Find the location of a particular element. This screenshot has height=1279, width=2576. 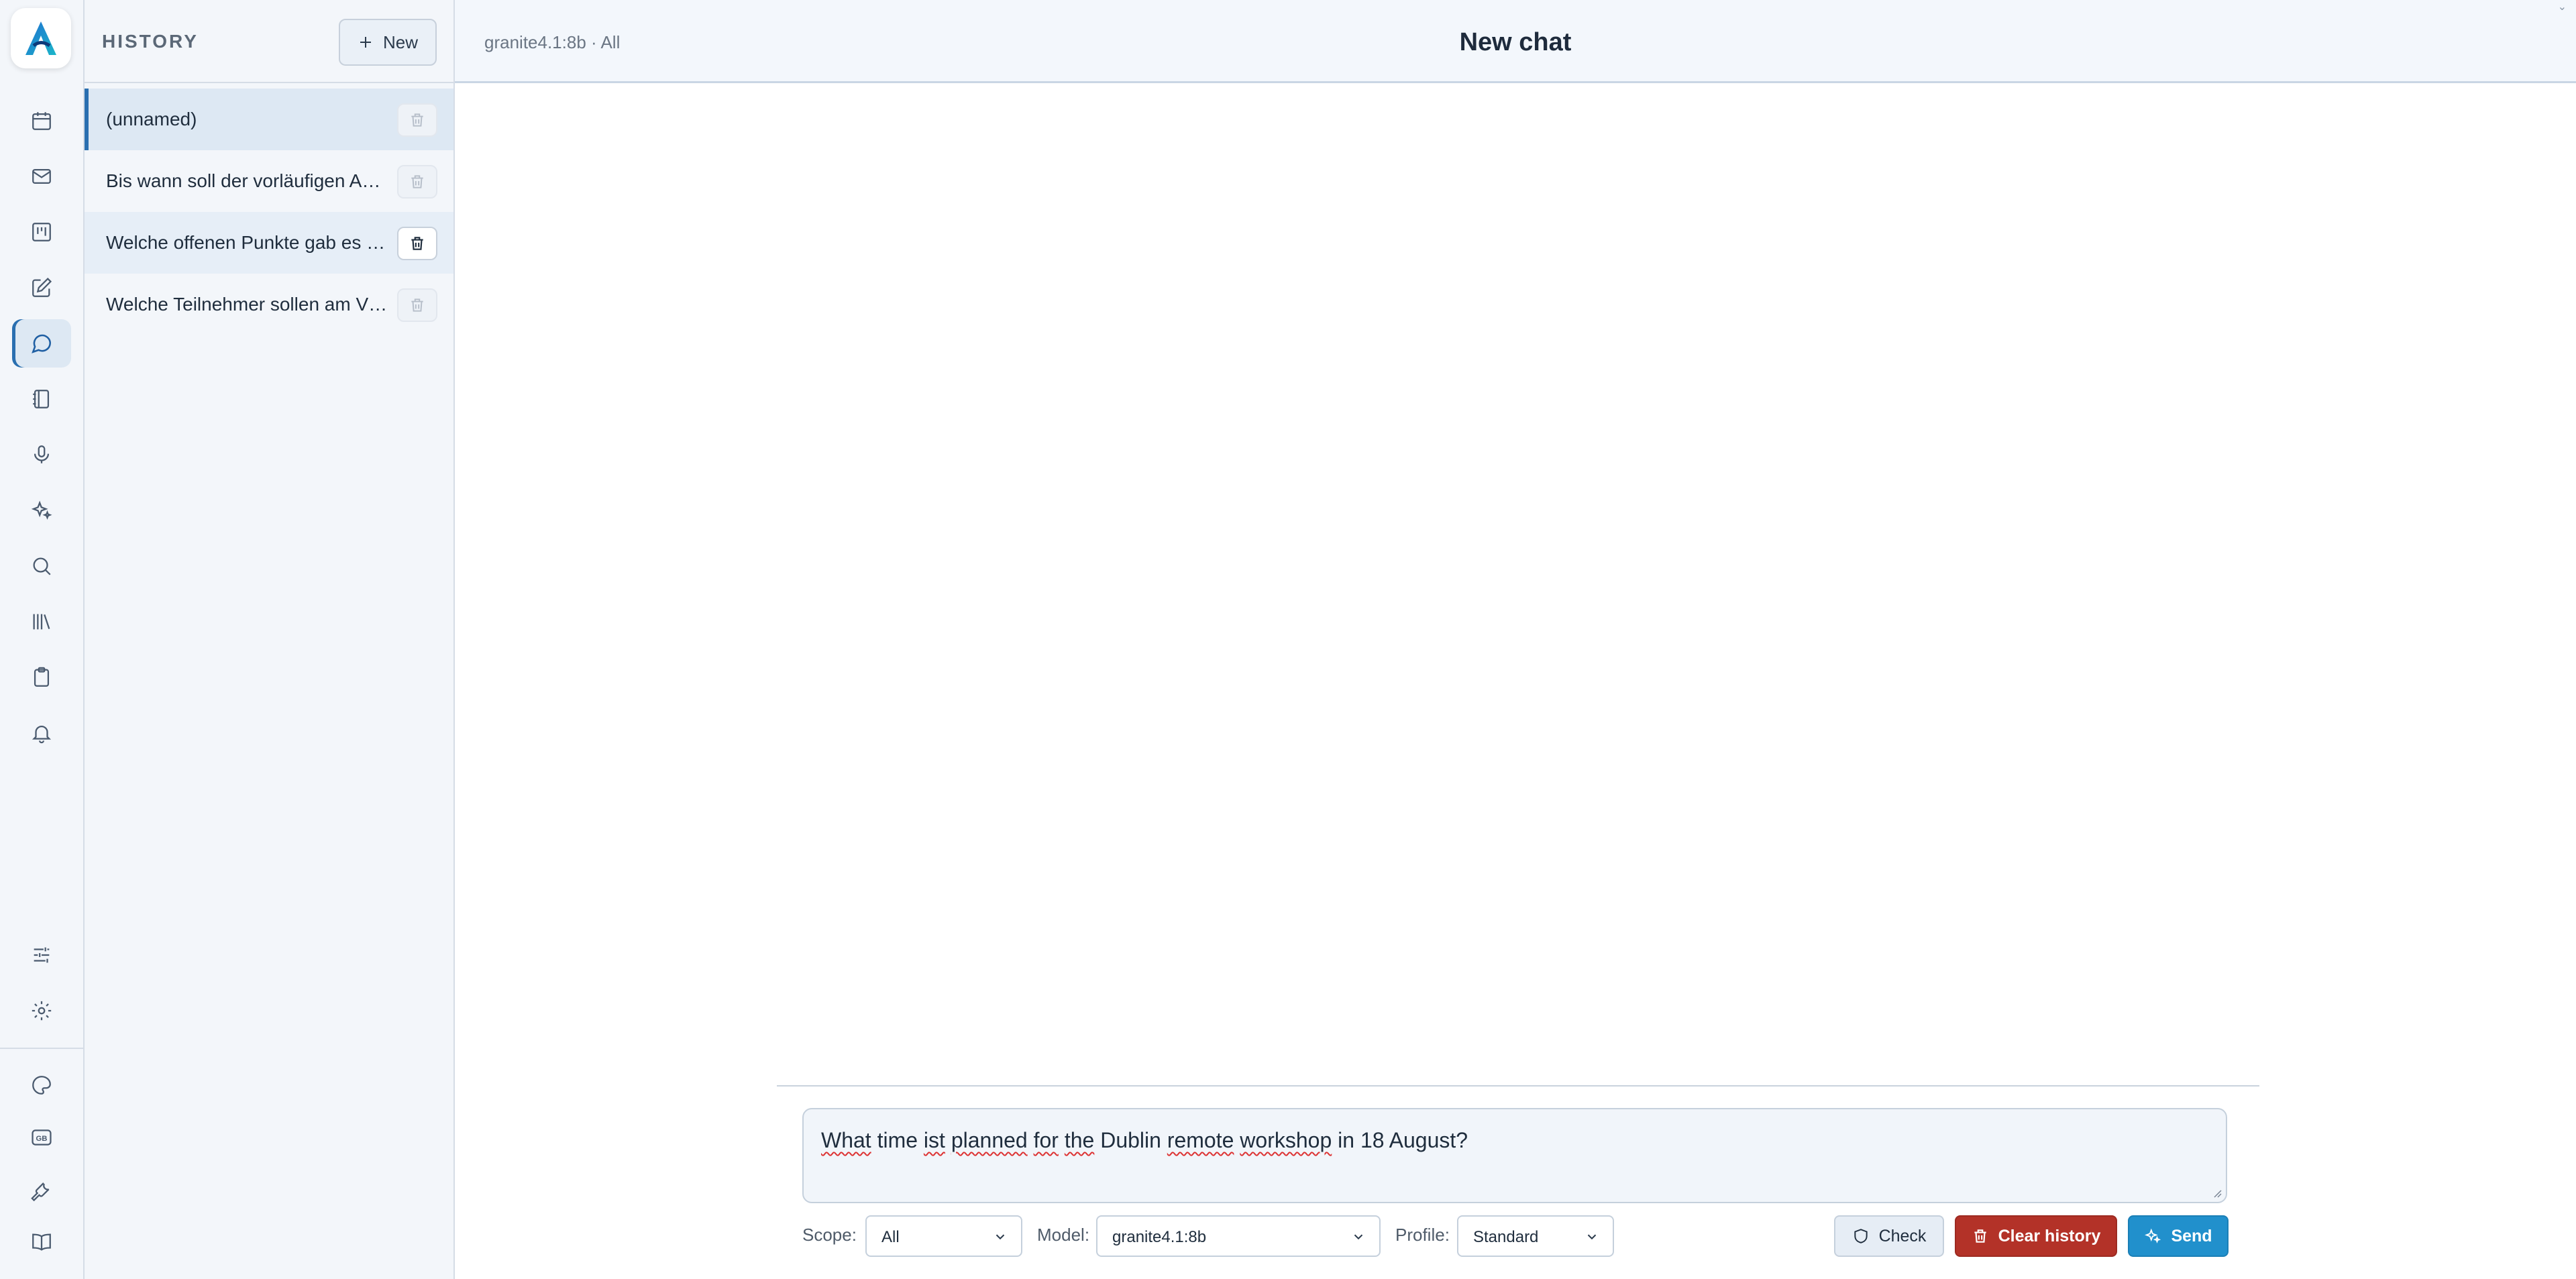

nav-search is located at coordinates (41, 566).